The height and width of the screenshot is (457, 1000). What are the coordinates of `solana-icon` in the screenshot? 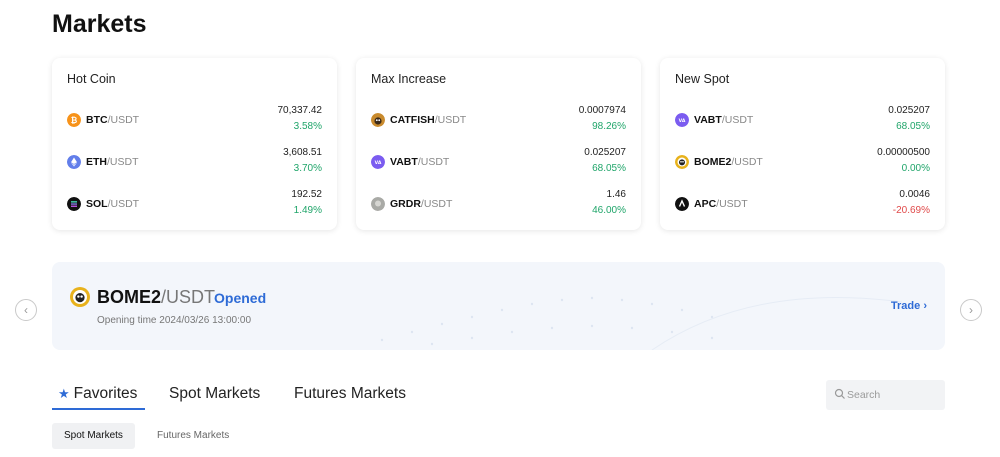 It's located at (74, 204).